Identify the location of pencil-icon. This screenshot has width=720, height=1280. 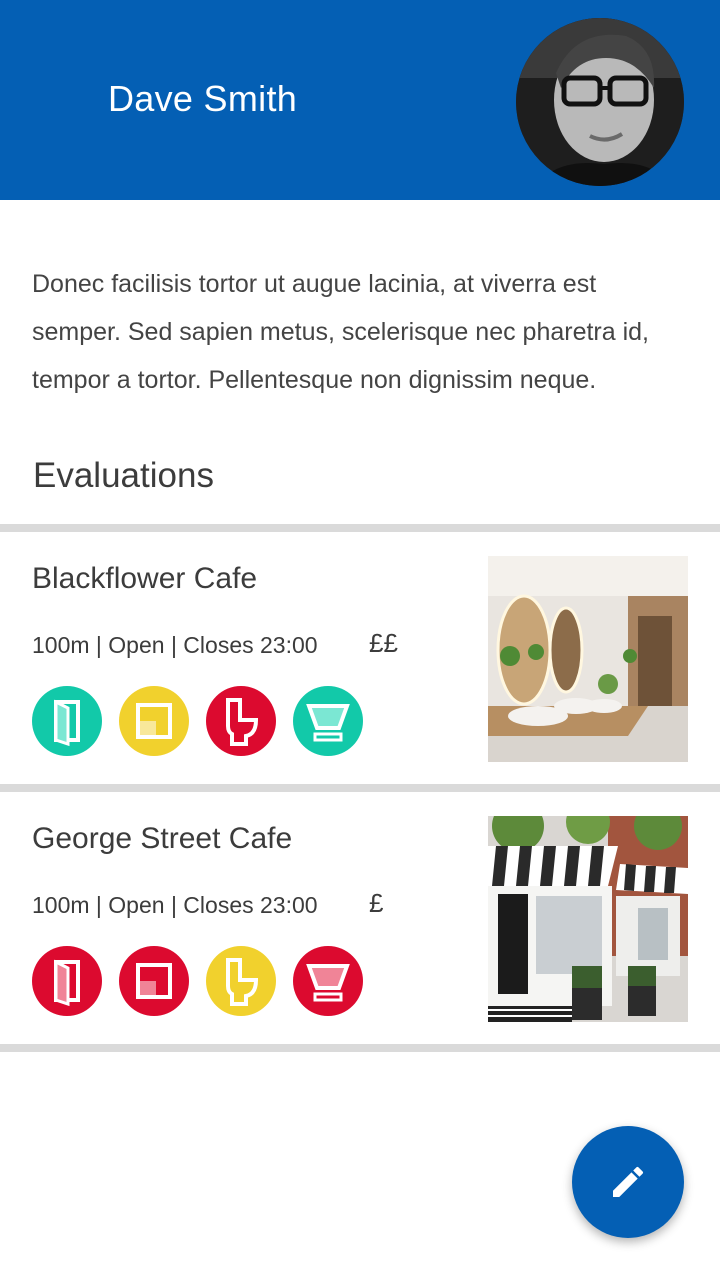
(628, 1181).